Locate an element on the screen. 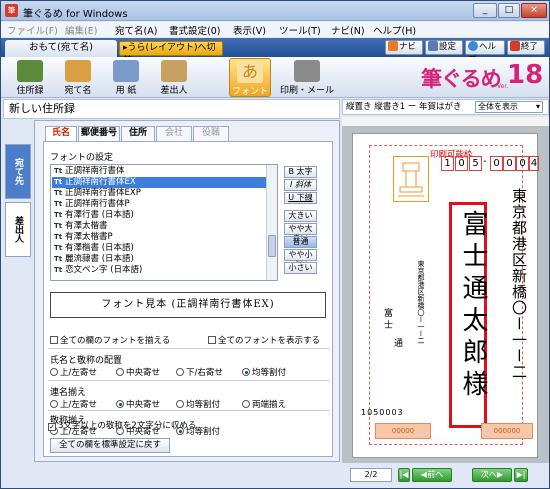 The height and width of the screenshot is (489, 550). reset-all-fields-button: 全ての欄を標準設定に戻す is located at coordinates (110, 445).